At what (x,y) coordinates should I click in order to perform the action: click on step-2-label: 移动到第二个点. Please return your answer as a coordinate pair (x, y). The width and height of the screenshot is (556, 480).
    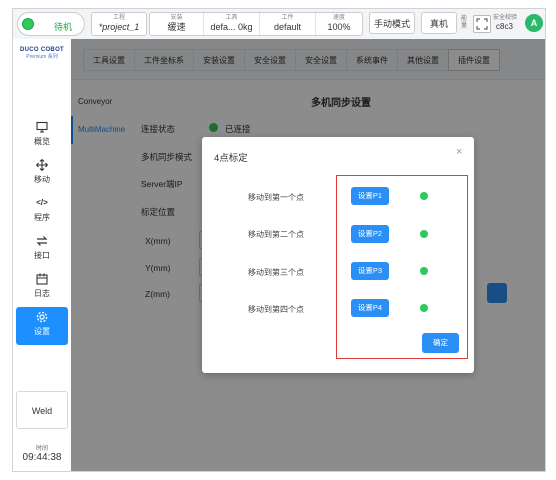
    Looking at the image, I should click on (276, 234).